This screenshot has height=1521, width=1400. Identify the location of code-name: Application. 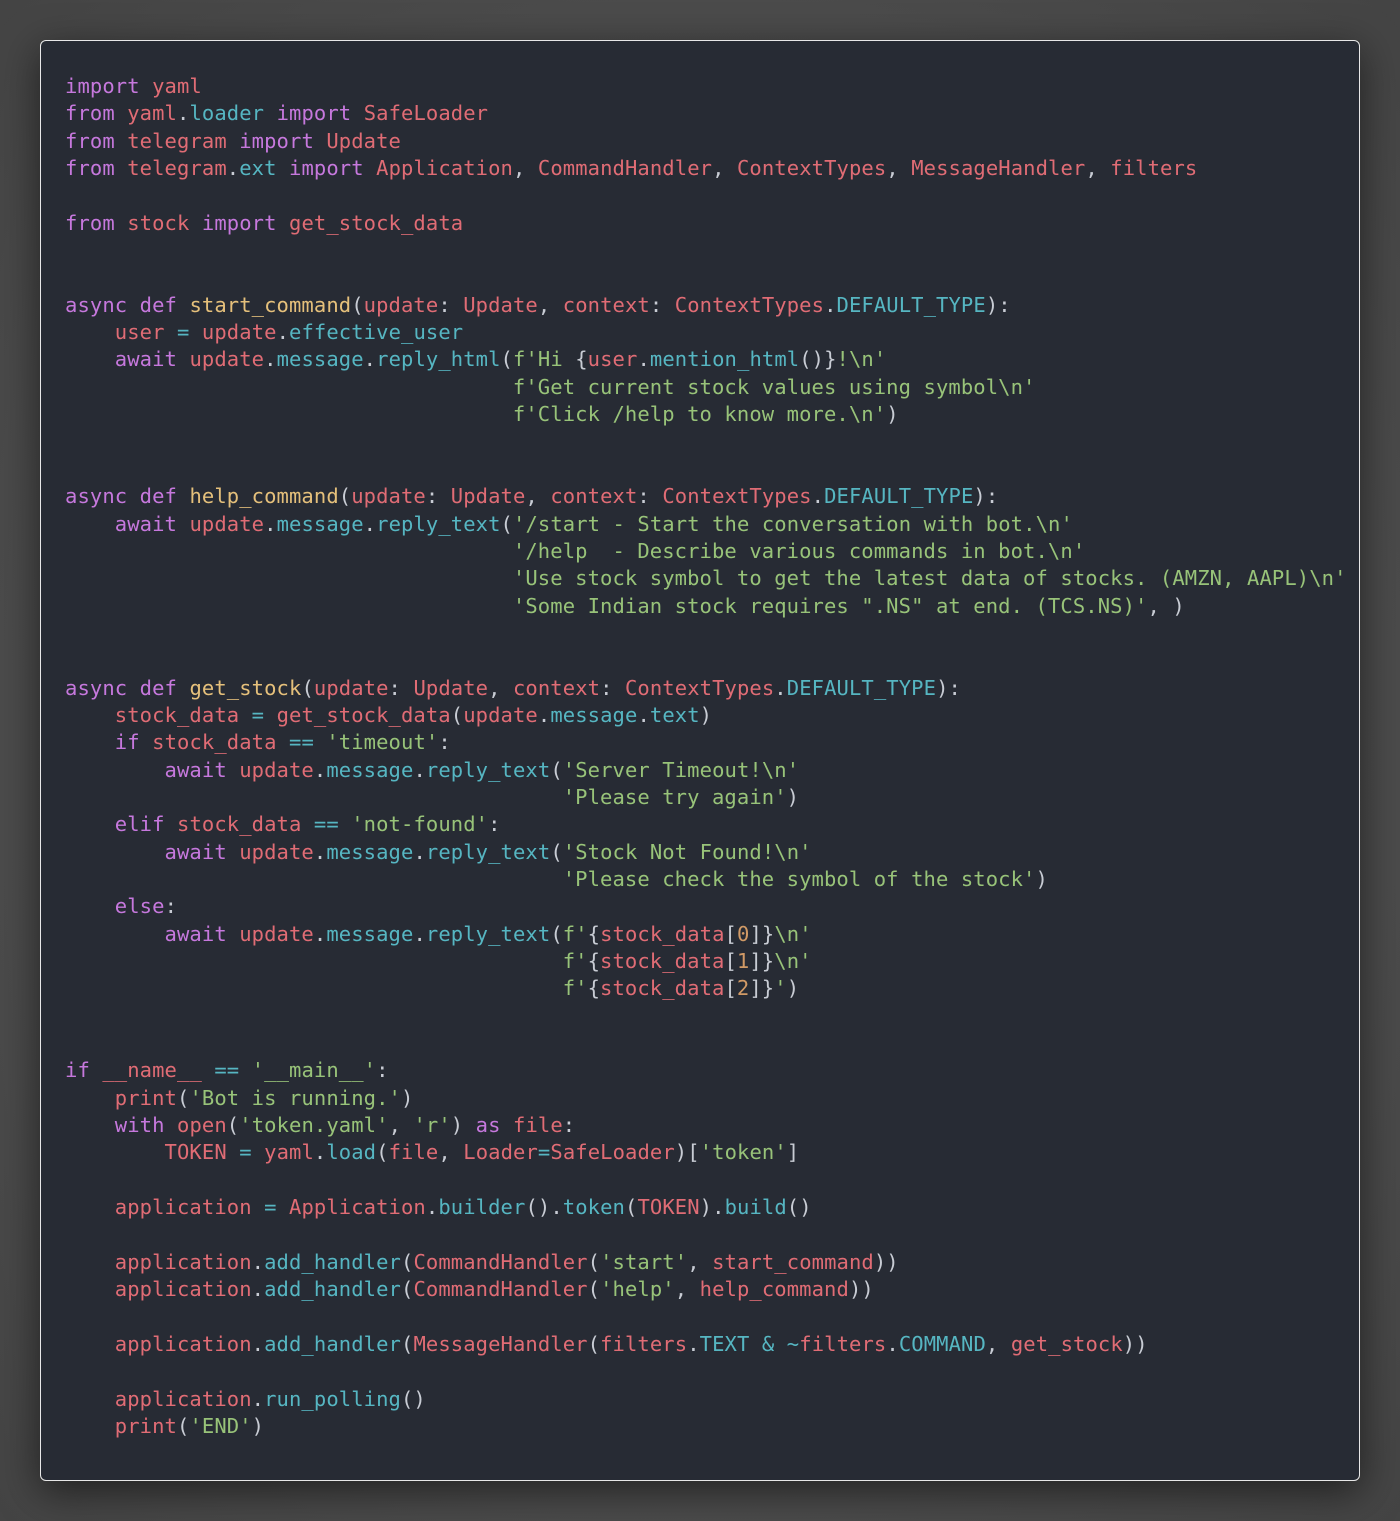
(444, 168).